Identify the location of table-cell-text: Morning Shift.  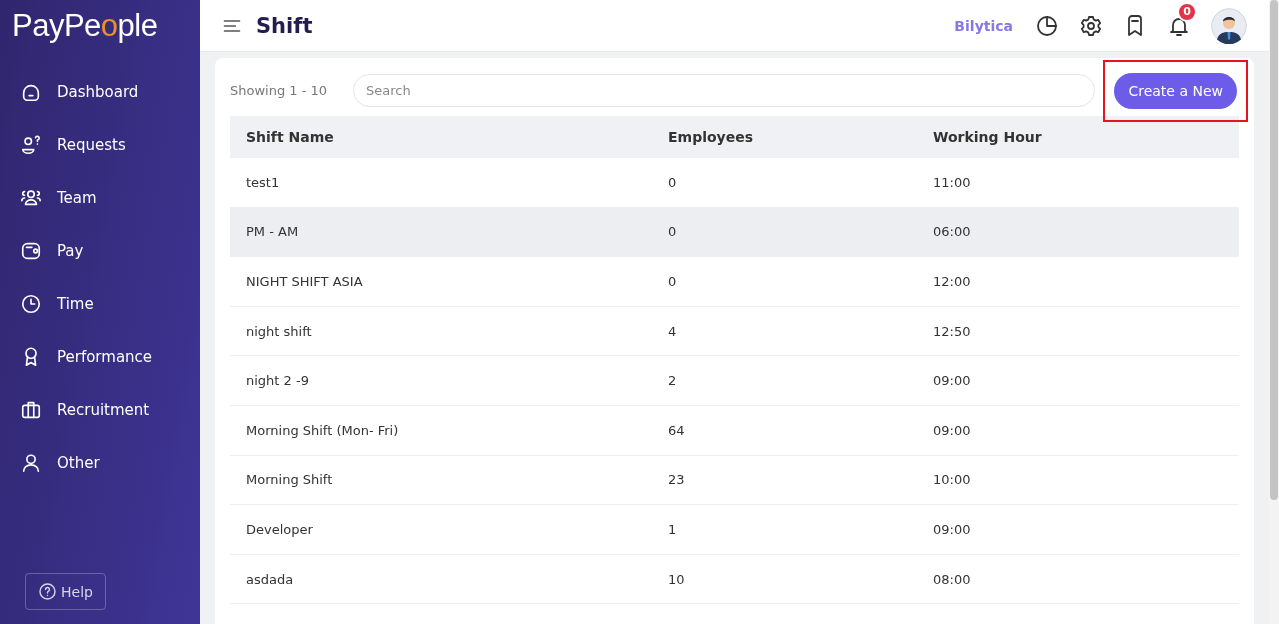
(290, 480).